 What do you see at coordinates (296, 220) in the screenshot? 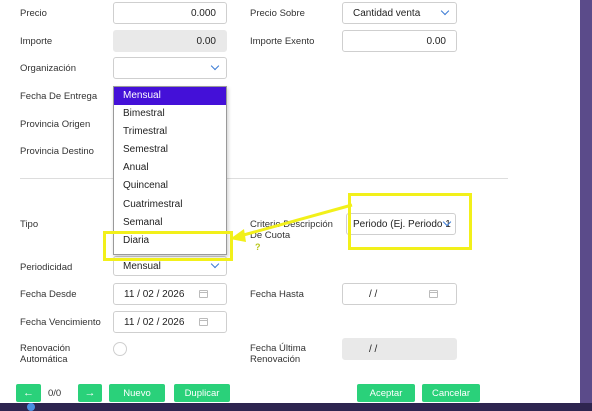
I see `arrow-line` at bounding box center [296, 220].